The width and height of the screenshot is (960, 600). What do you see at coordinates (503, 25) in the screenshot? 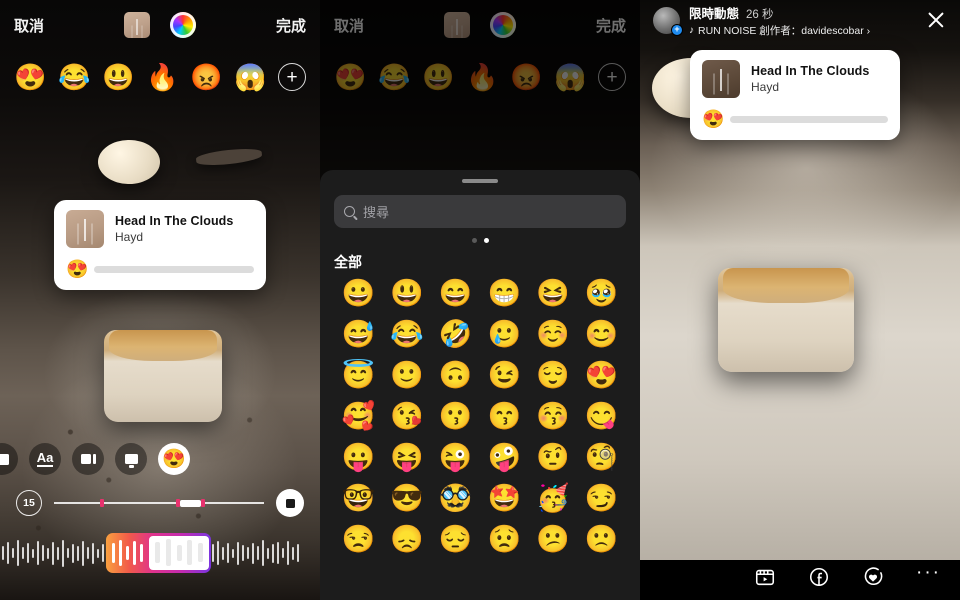
I see `picker-color-wheel-icon` at bounding box center [503, 25].